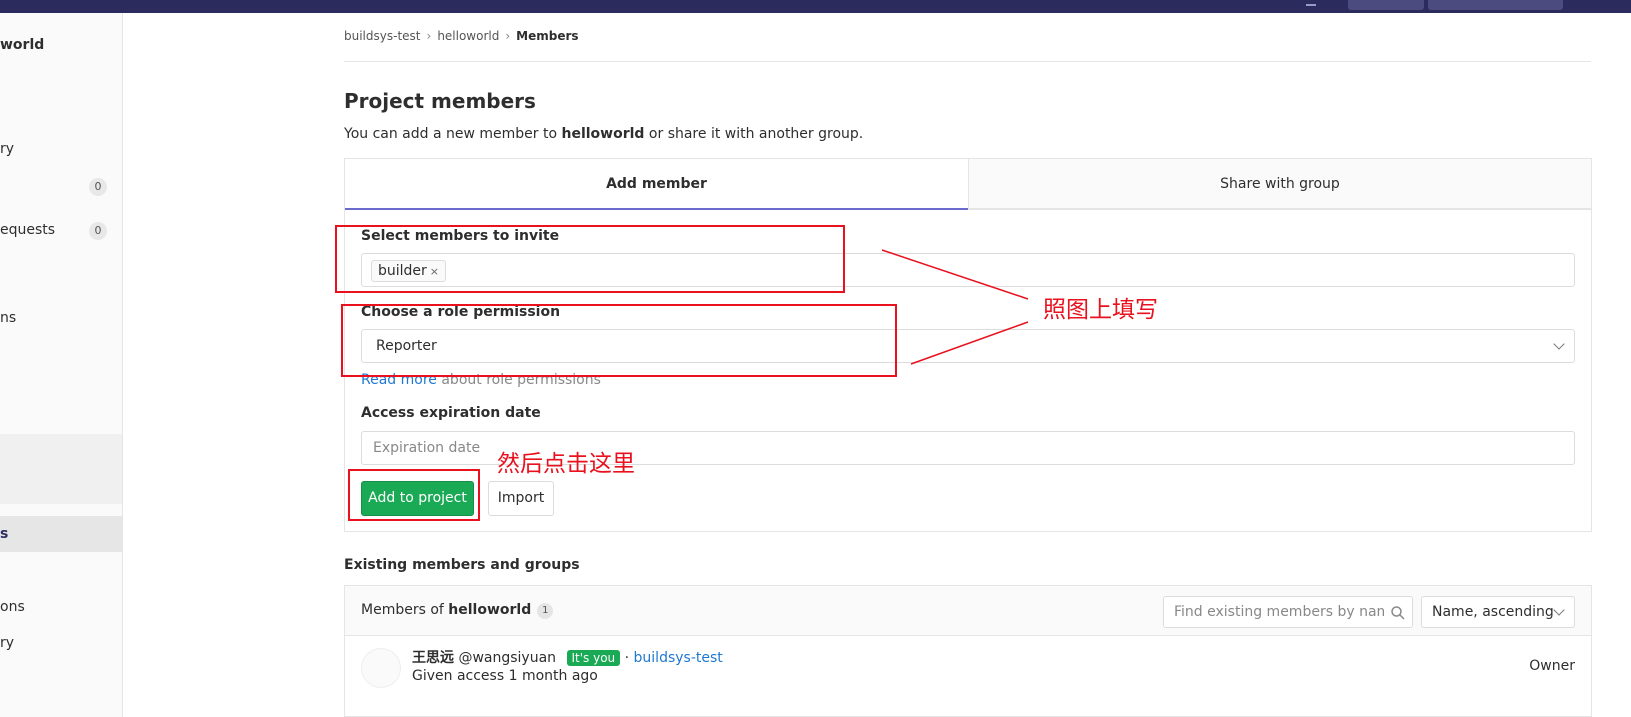 Image resolution: width=1631 pixels, height=717 pixels. Describe the element at coordinates (382, 36) in the screenshot. I see `breadcrumb-group-link: buildsys-test` at that location.